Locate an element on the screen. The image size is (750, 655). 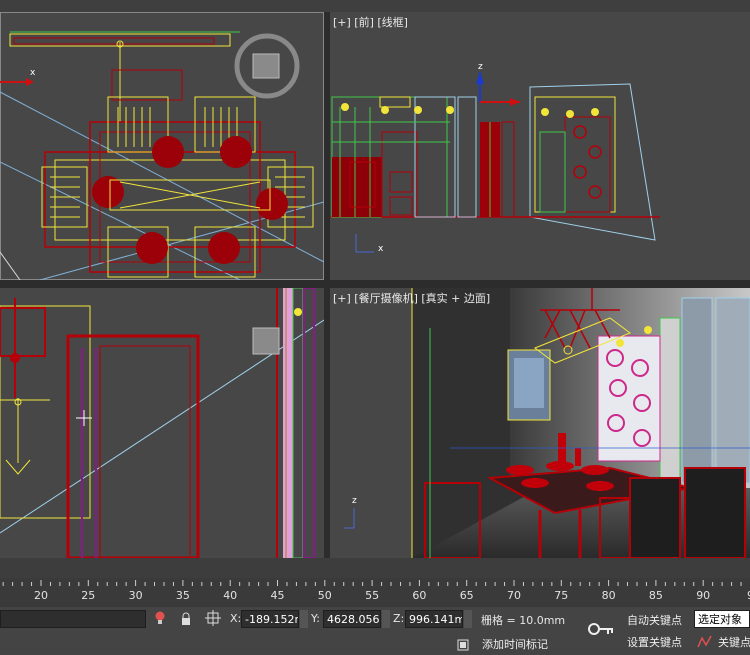
timeline-ticks is located at coordinates (372, 583).